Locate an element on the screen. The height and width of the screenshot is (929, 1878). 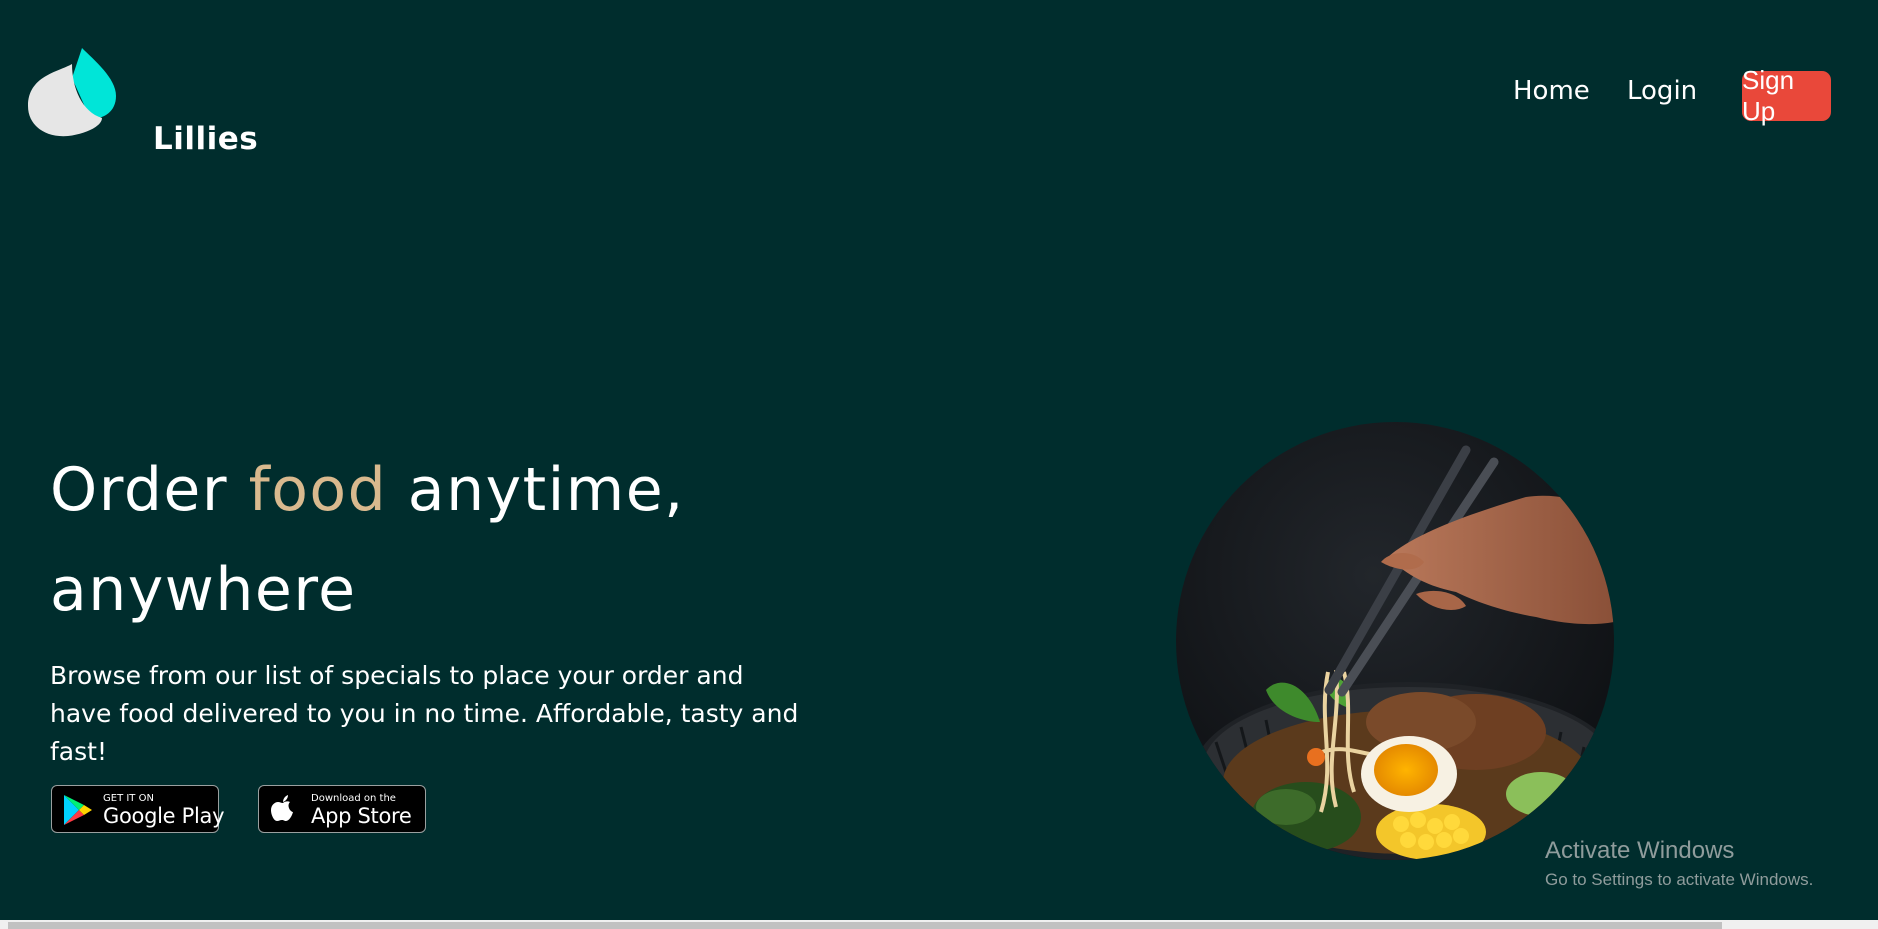
app-store-button: Download on the App Store is located at coordinates (342, 809).